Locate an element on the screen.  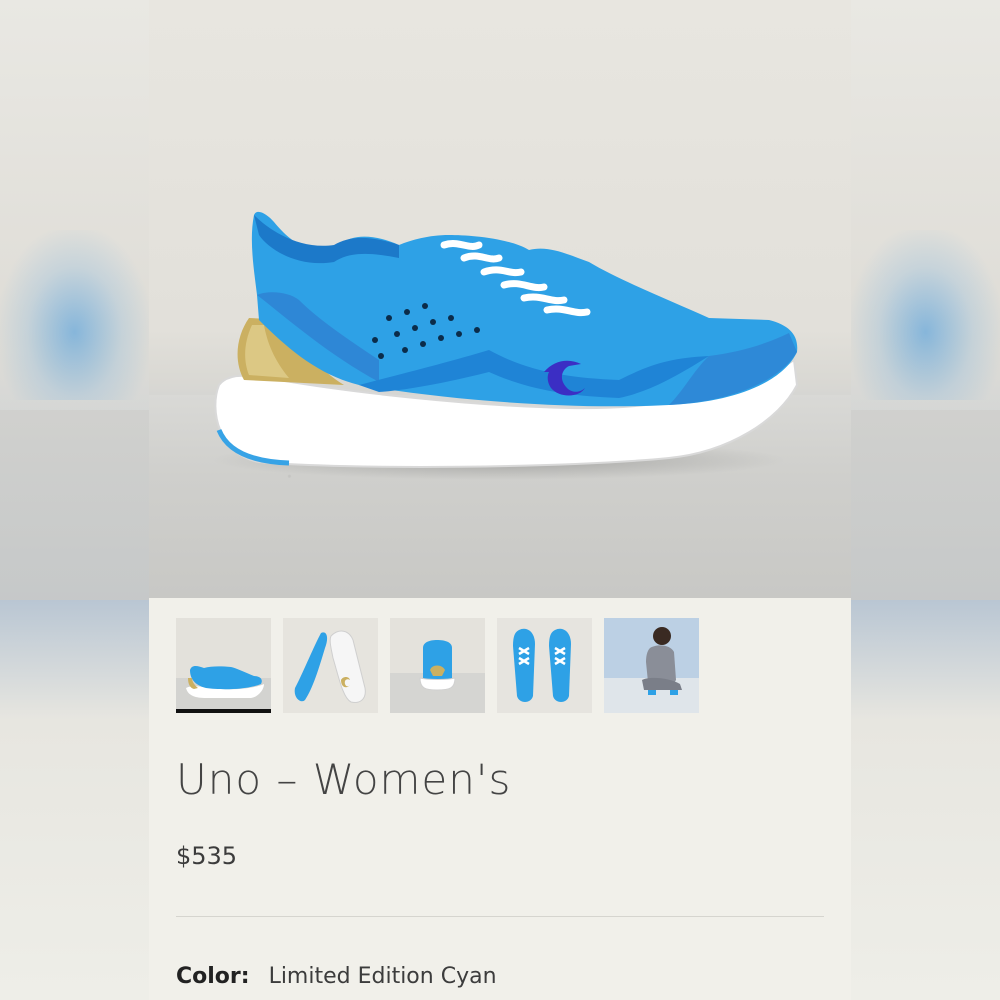
section-divider is located at coordinates (500, 916).